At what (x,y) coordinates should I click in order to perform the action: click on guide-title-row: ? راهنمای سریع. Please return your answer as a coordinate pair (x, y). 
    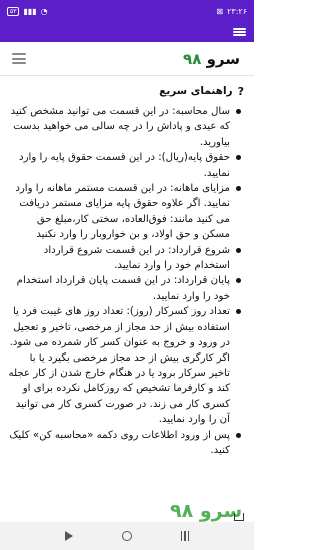
    Looking at the image, I should click on (125, 91).